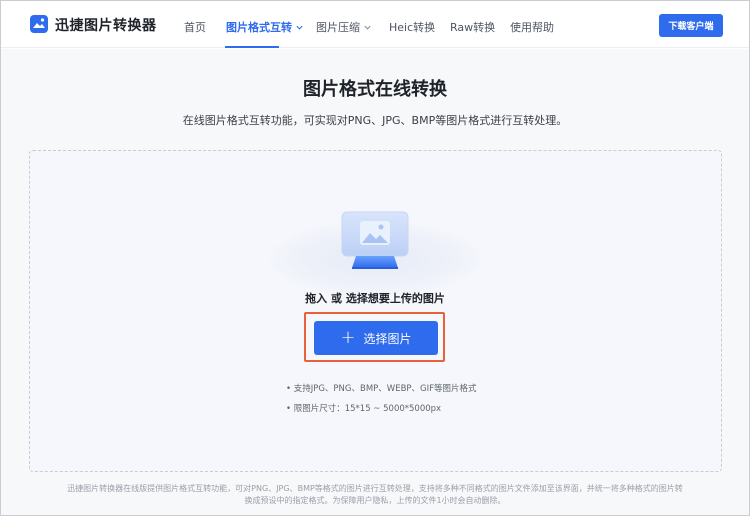 This screenshot has height=516, width=750. Describe the element at coordinates (381, 389) in the screenshot. I see `requirement-formats: • 支持JPG、PNG、BMP、WEBP、GIF等图片格式` at that location.